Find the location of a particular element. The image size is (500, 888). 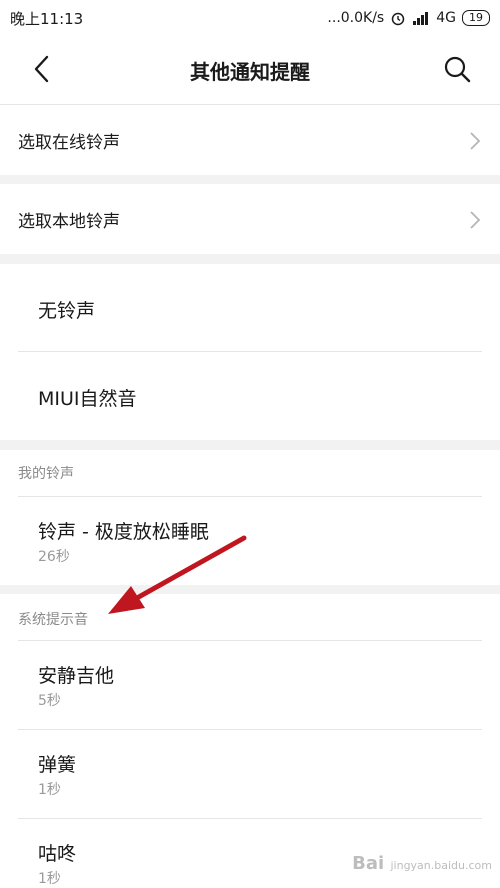

watermark-site: jingyan.baidu.com is located at coordinates (441, 865).